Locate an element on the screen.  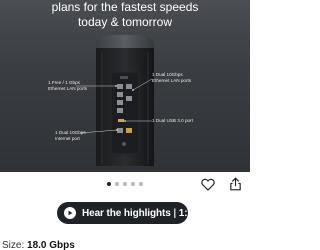
callout-text: 1 Dual USB 3.0 port is located at coordinates (172, 120).